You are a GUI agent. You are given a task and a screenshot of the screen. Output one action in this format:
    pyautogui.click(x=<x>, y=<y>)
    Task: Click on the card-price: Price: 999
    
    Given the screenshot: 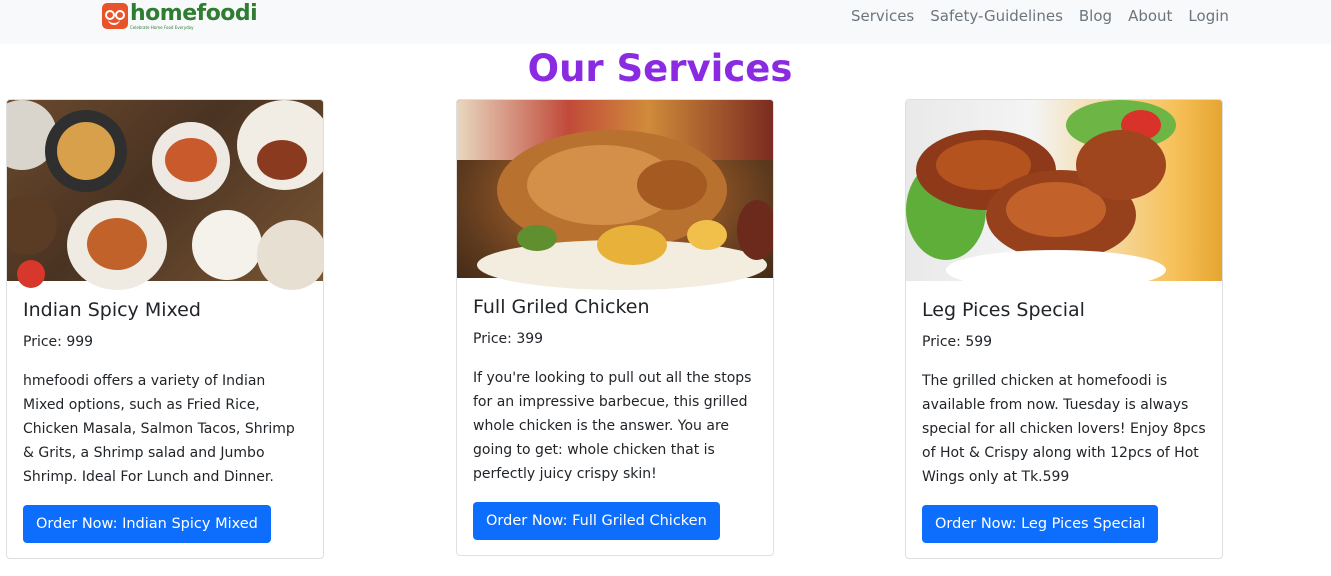 What is the action you would take?
    pyautogui.click(x=58, y=342)
    